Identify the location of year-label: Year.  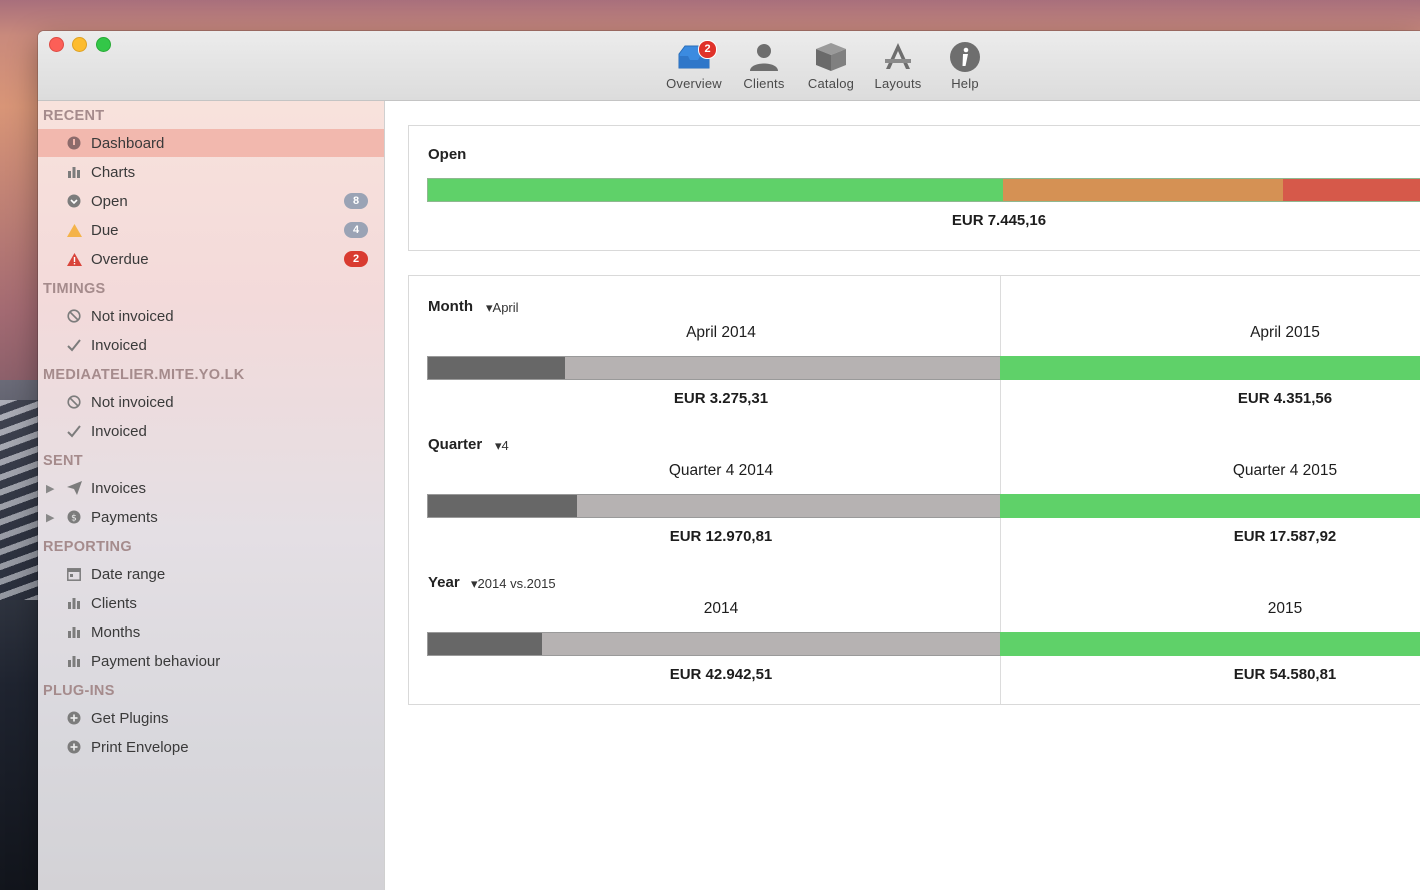
(444, 582).